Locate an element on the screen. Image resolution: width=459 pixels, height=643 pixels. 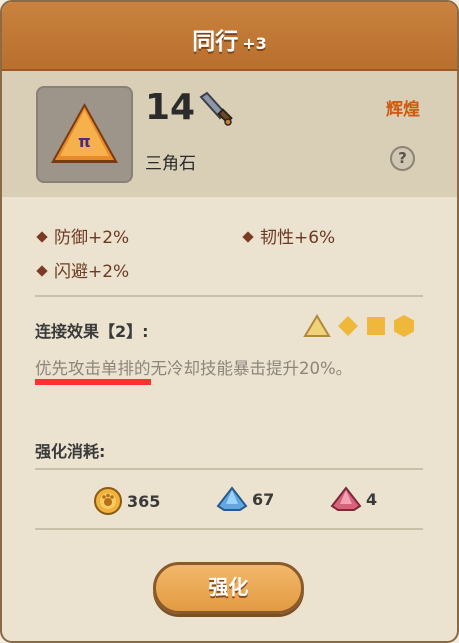
enhance-button: 强化 is located at coordinates (228, 588).